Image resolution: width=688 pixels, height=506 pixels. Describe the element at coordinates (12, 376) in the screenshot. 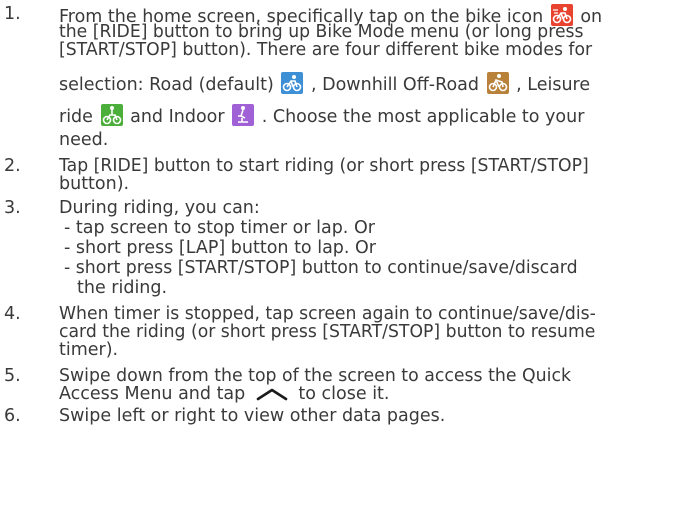

I see `step-number: 5.` at that location.